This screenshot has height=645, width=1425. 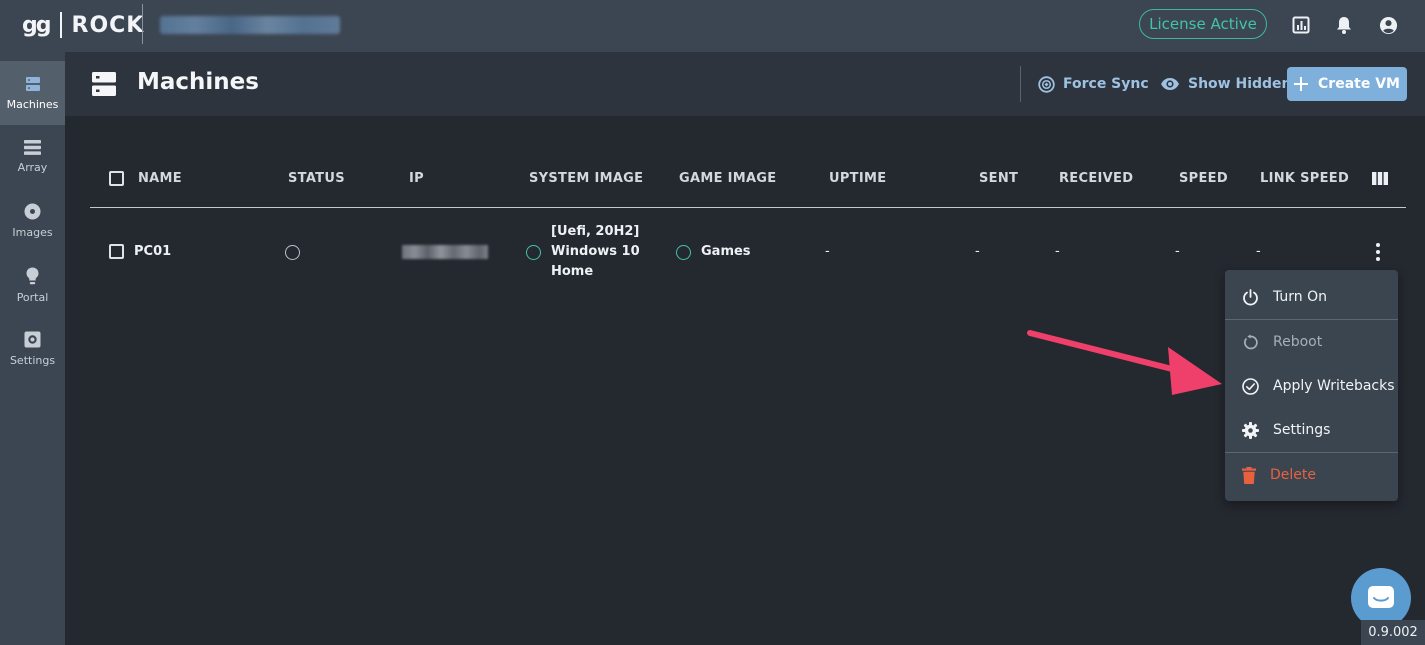 What do you see at coordinates (726, 251) in the screenshot?
I see `game-image-name: Games` at bounding box center [726, 251].